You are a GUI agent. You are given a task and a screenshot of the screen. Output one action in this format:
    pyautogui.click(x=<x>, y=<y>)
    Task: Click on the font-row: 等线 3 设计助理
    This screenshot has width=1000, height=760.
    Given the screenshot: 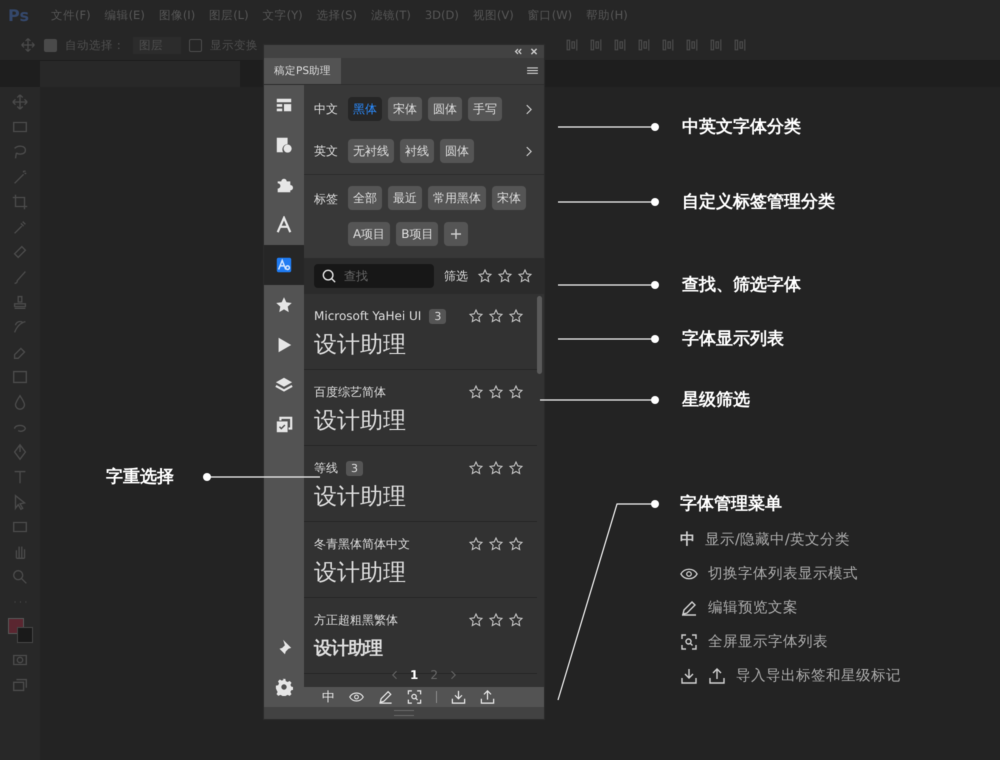 What is the action you would take?
    pyautogui.click(x=420, y=484)
    